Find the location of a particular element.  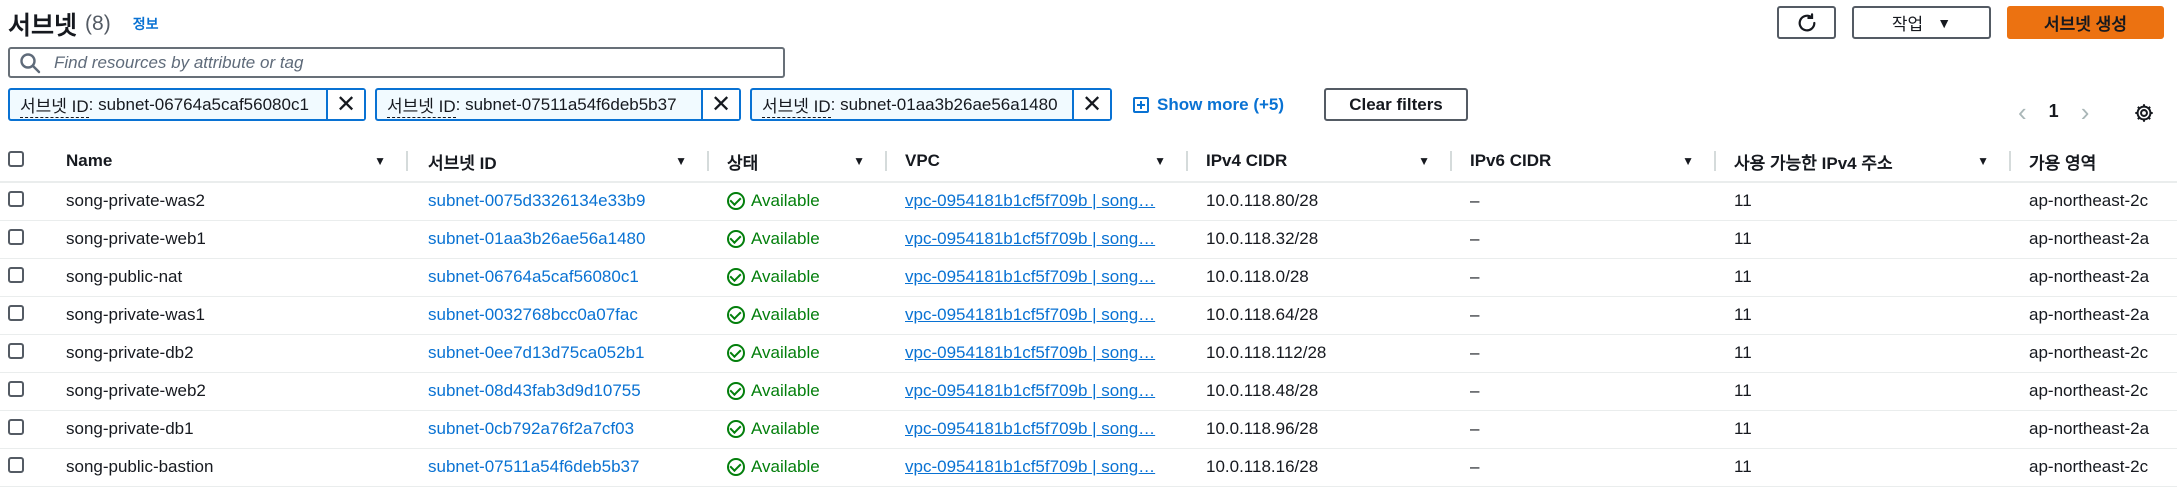

create-subnet-button: 서브넷 생성 is located at coordinates (2085, 22).